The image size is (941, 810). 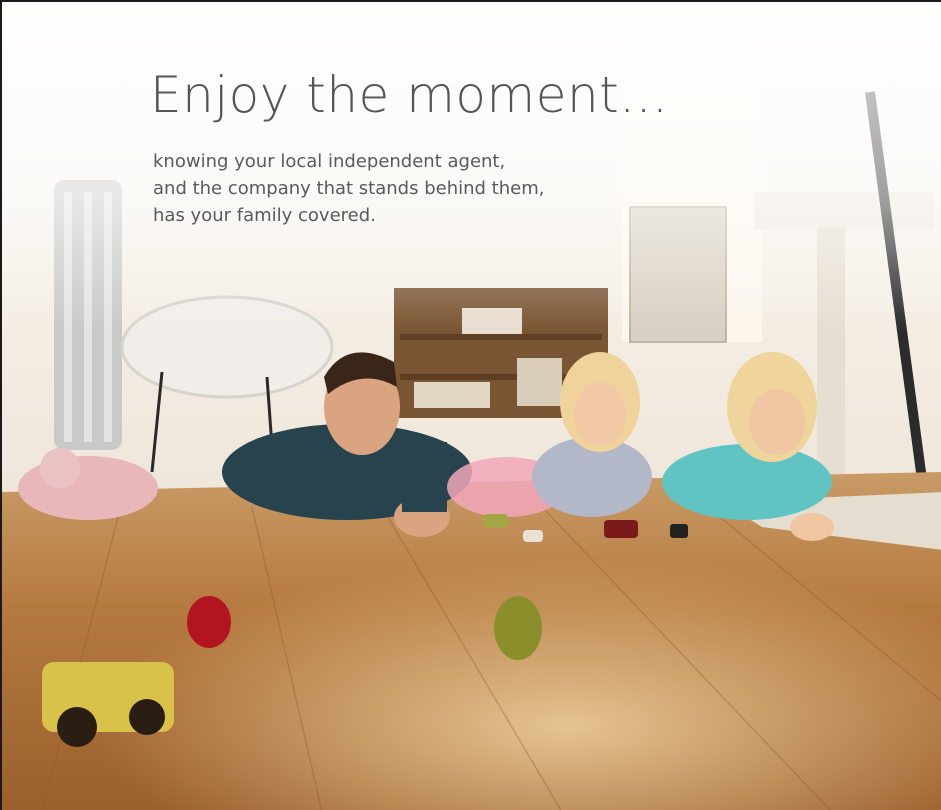 I want to click on body-line: knowing your local independent agent,, so click(x=329, y=161).